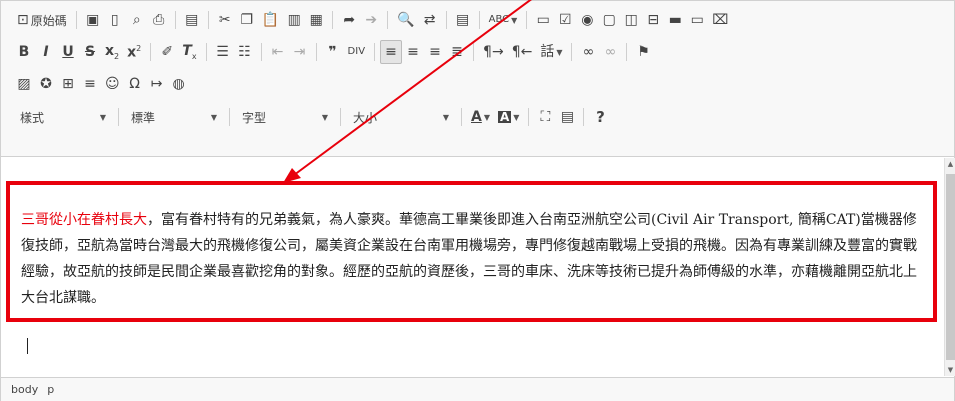  I want to click on iframe-button: ◍, so click(179, 84).